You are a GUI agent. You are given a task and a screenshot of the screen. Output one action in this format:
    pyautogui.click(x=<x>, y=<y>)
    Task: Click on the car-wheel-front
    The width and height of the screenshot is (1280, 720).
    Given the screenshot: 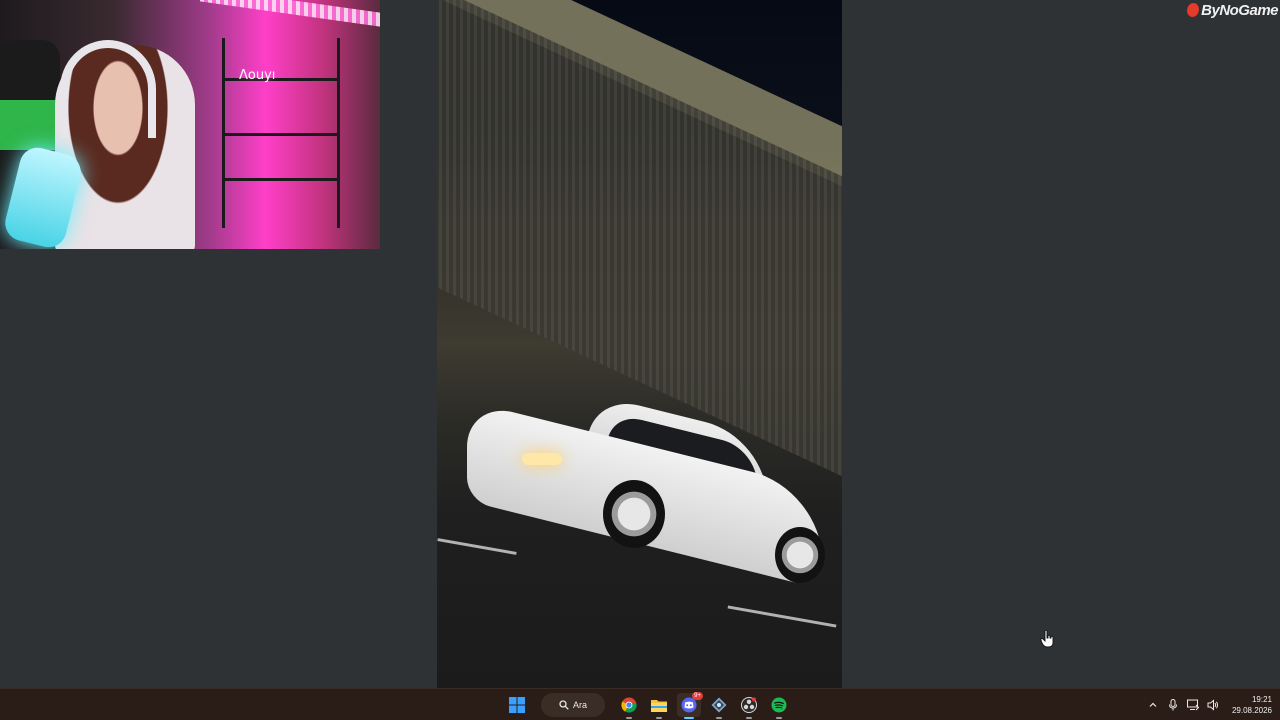 What is the action you would take?
    pyautogui.click(x=634, y=514)
    